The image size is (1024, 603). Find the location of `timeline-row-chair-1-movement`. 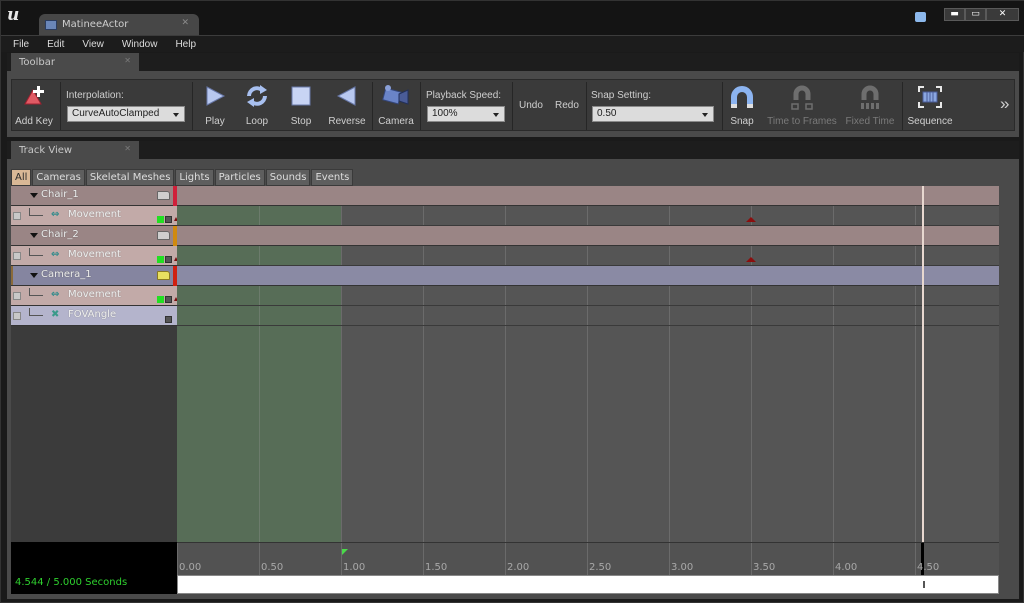

timeline-row-chair-1-movement is located at coordinates (588, 216).